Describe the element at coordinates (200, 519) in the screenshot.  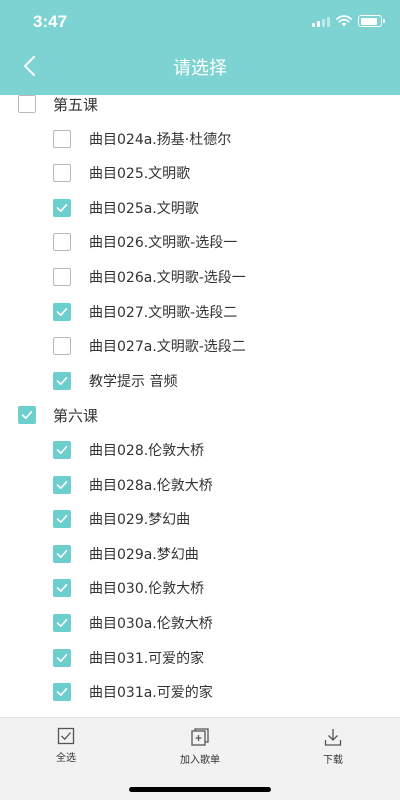
I see `list-item: 曲目029.梦幻曲` at that location.